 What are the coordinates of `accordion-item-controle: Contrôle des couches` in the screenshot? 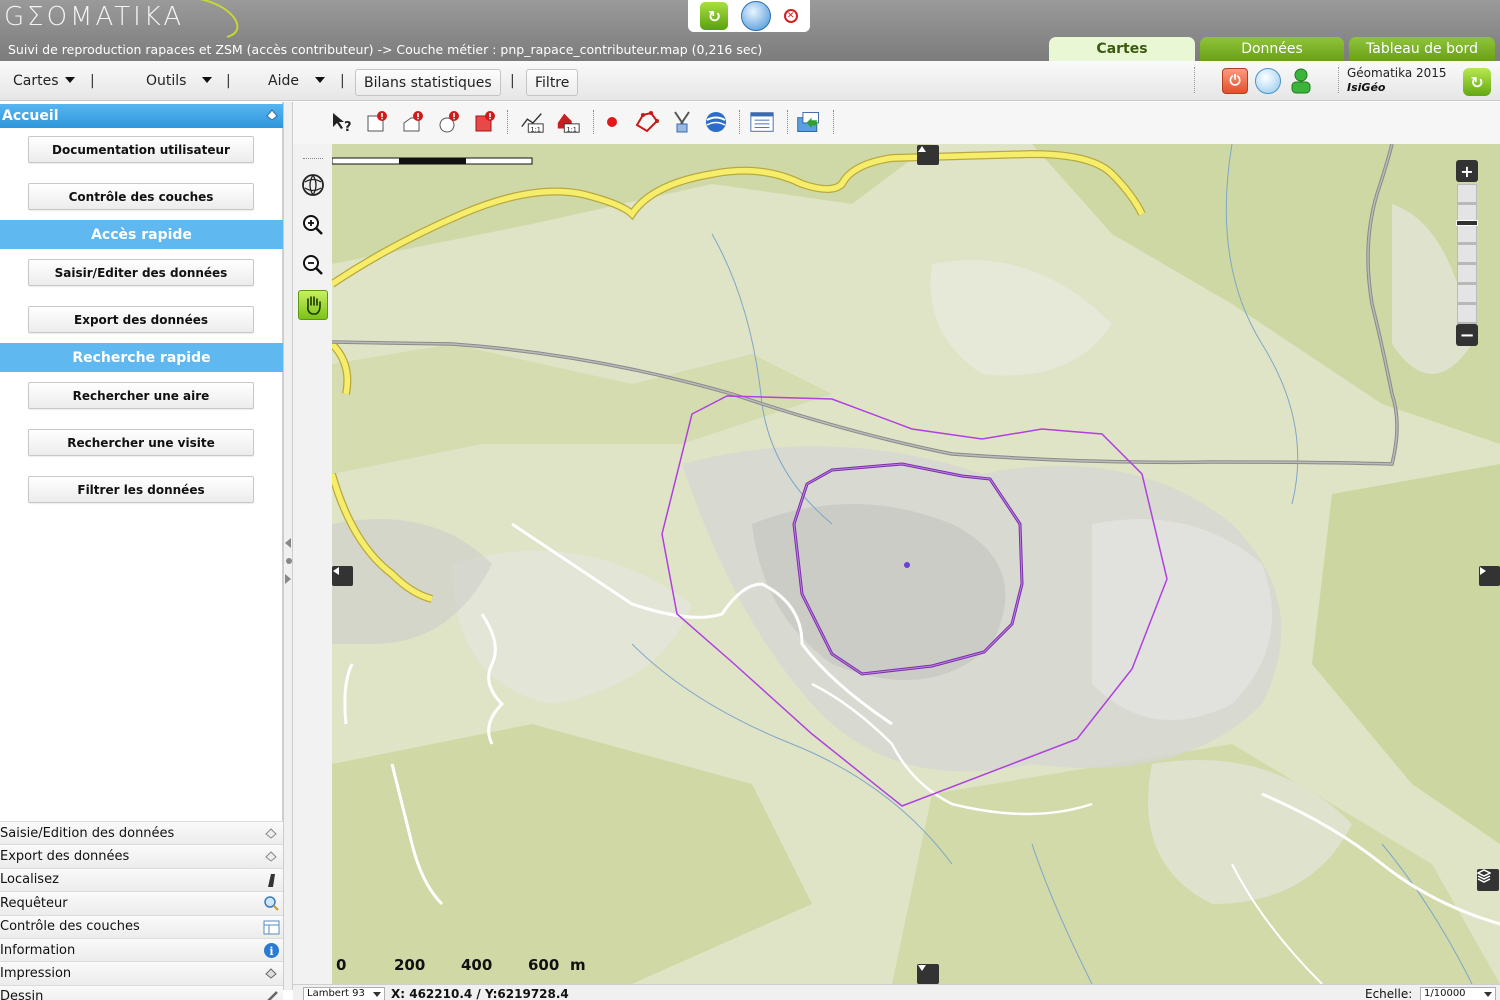 It's located at (141, 926).